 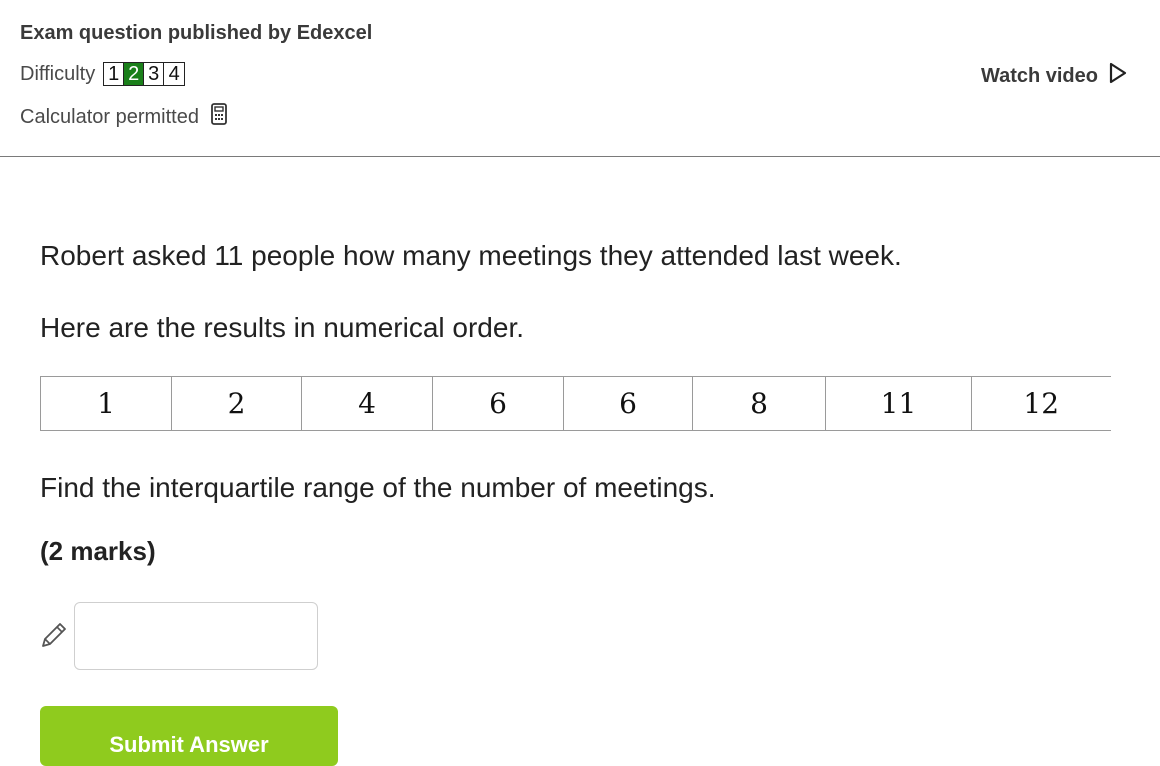 I want to click on answer-row, so click(x=177, y=636).